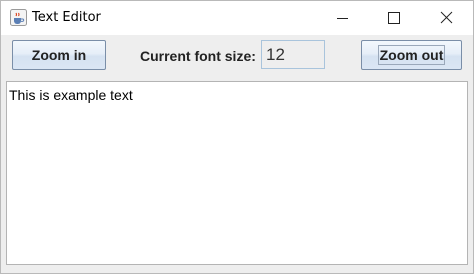 Image resolution: width=474 pixels, height=274 pixels. I want to click on zoom-out-button: Zoom out, so click(411, 55).